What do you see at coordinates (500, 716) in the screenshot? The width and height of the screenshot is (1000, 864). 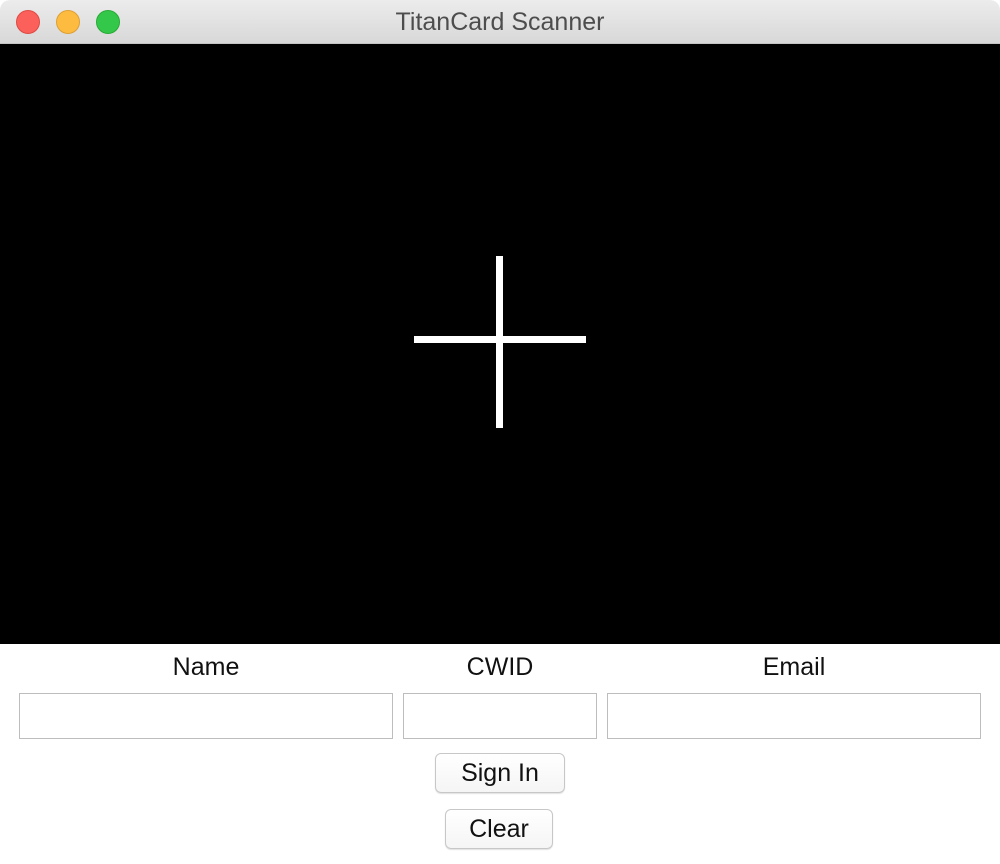 I see `cwid-input` at bounding box center [500, 716].